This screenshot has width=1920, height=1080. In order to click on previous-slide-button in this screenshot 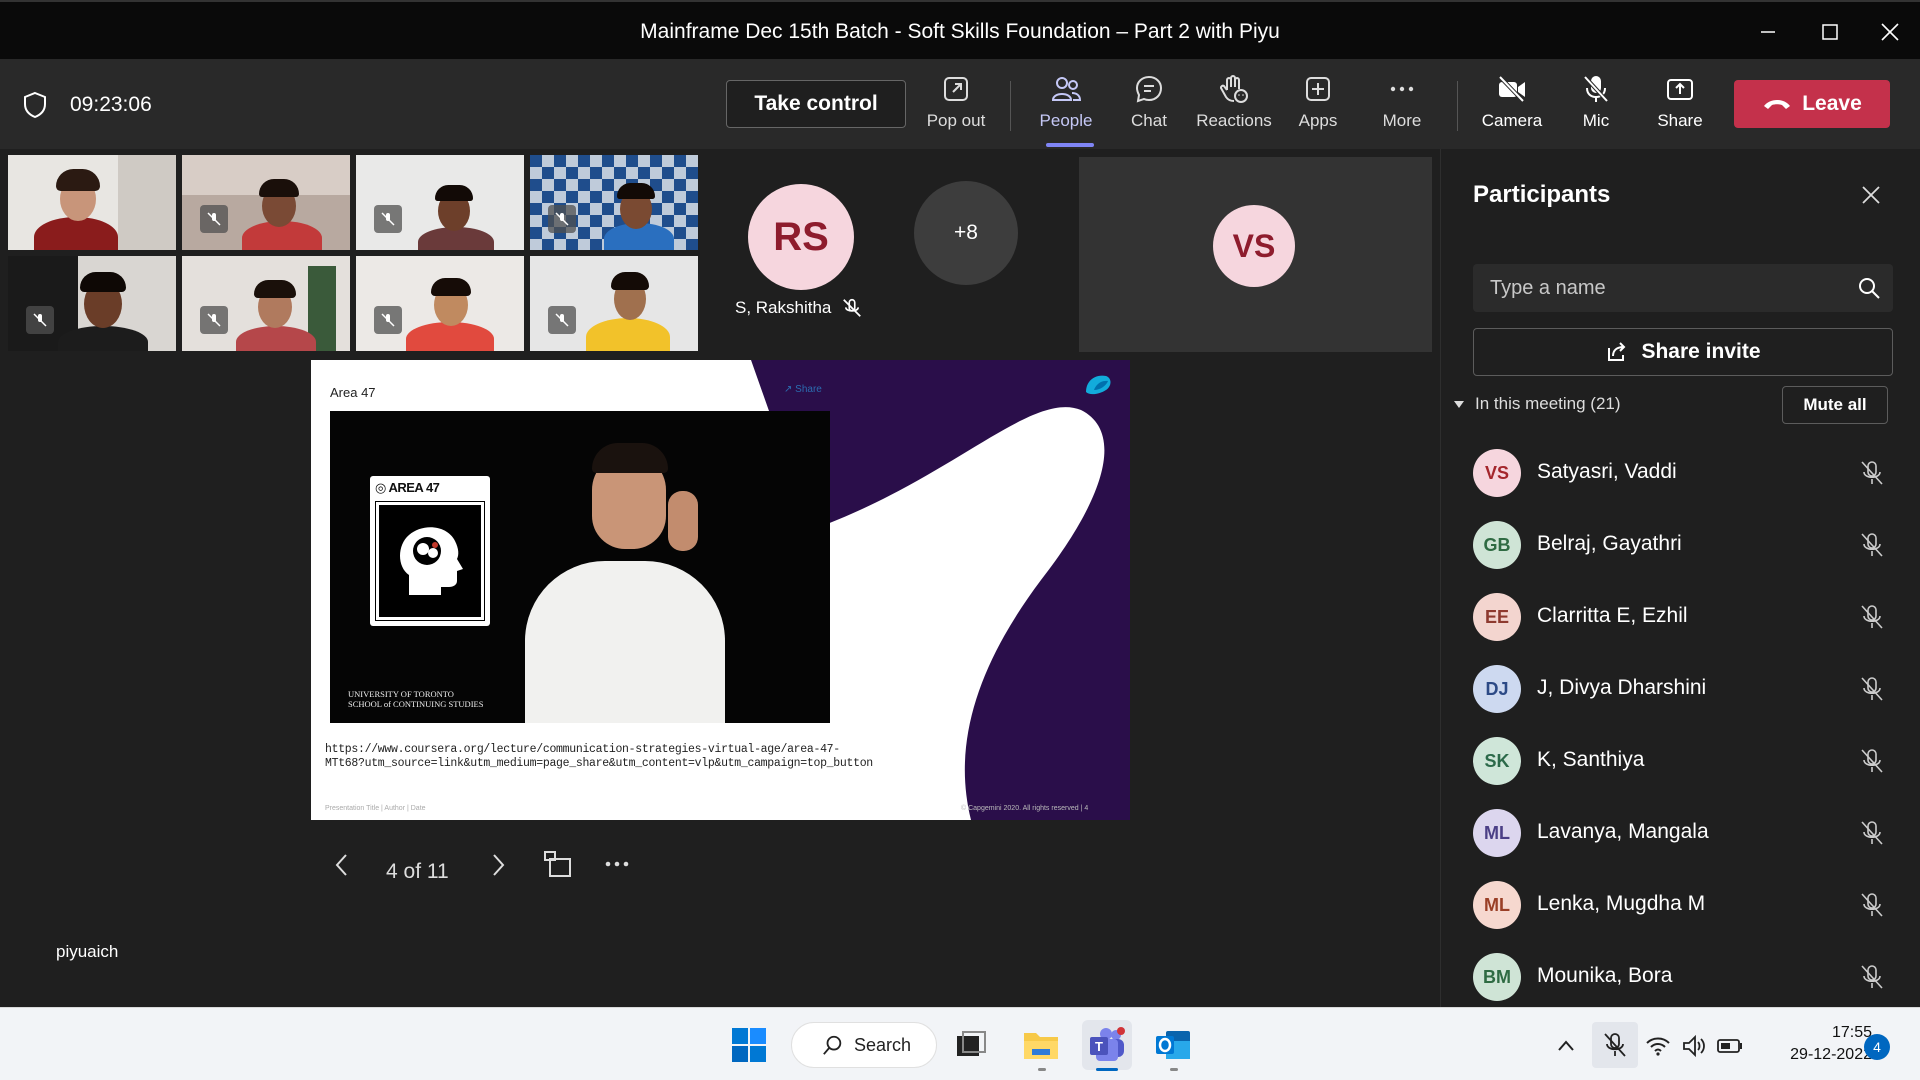, I will do `click(342, 867)`.